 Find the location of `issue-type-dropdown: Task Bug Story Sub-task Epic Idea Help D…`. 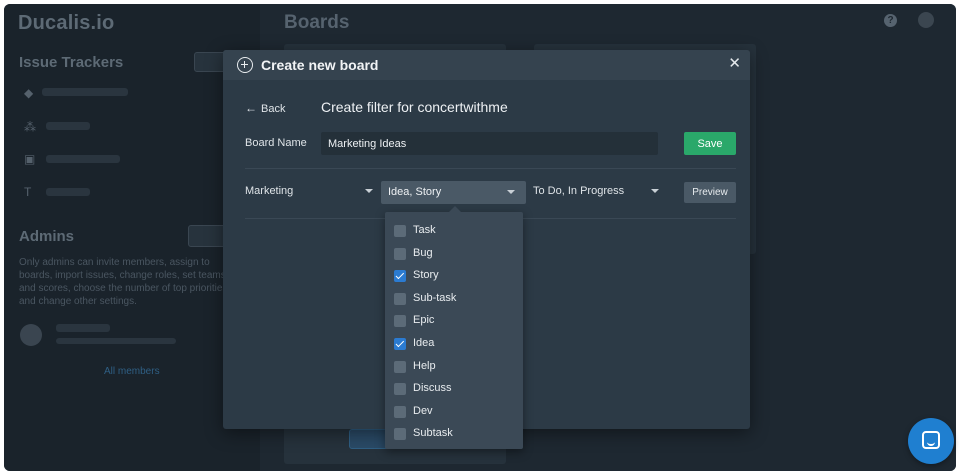

issue-type-dropdown: Task Bug Story Sub-task Epic Idea Help D… is located at coordinates (454, 327).